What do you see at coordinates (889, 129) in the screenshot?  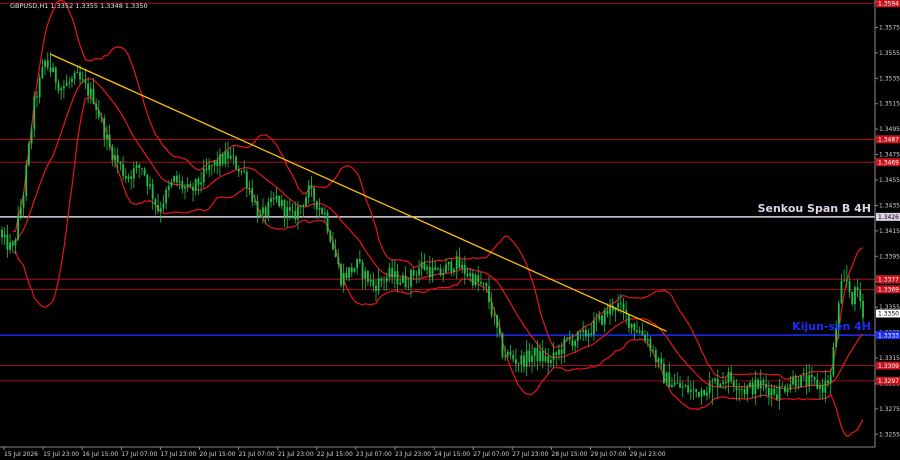 I see `price-tick-label: 1.3495` at bounding box center [889, 129].